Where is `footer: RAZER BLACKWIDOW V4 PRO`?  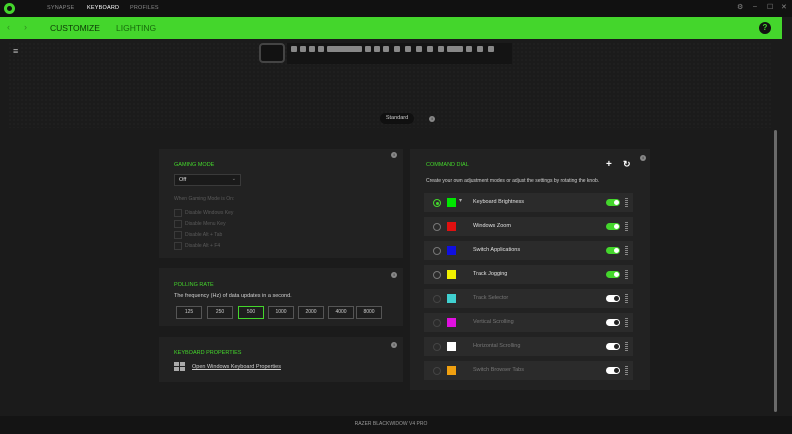
footer: RAZER BLACKWIDOW V4 PRO is located at coordinates (396, 425).